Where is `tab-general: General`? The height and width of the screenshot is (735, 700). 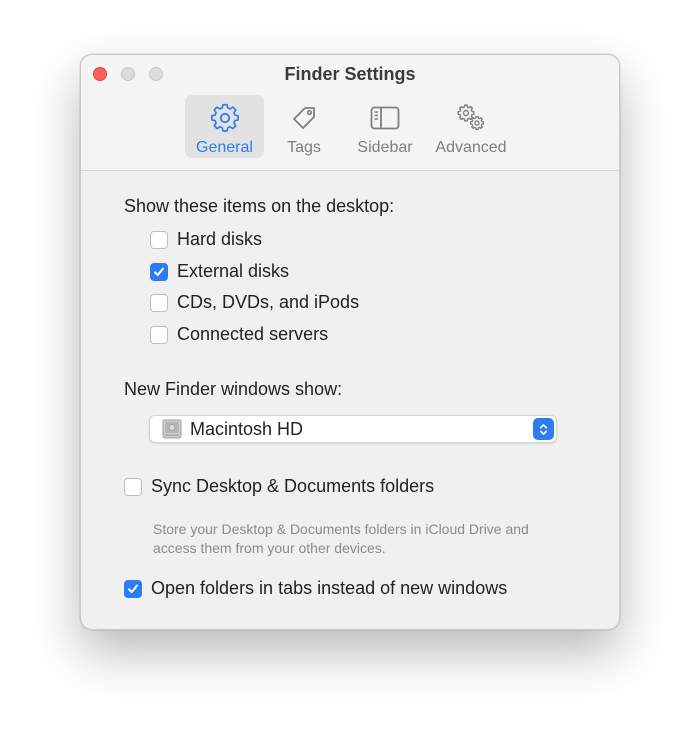
tab-general: General is located at coordinates (224, 126).